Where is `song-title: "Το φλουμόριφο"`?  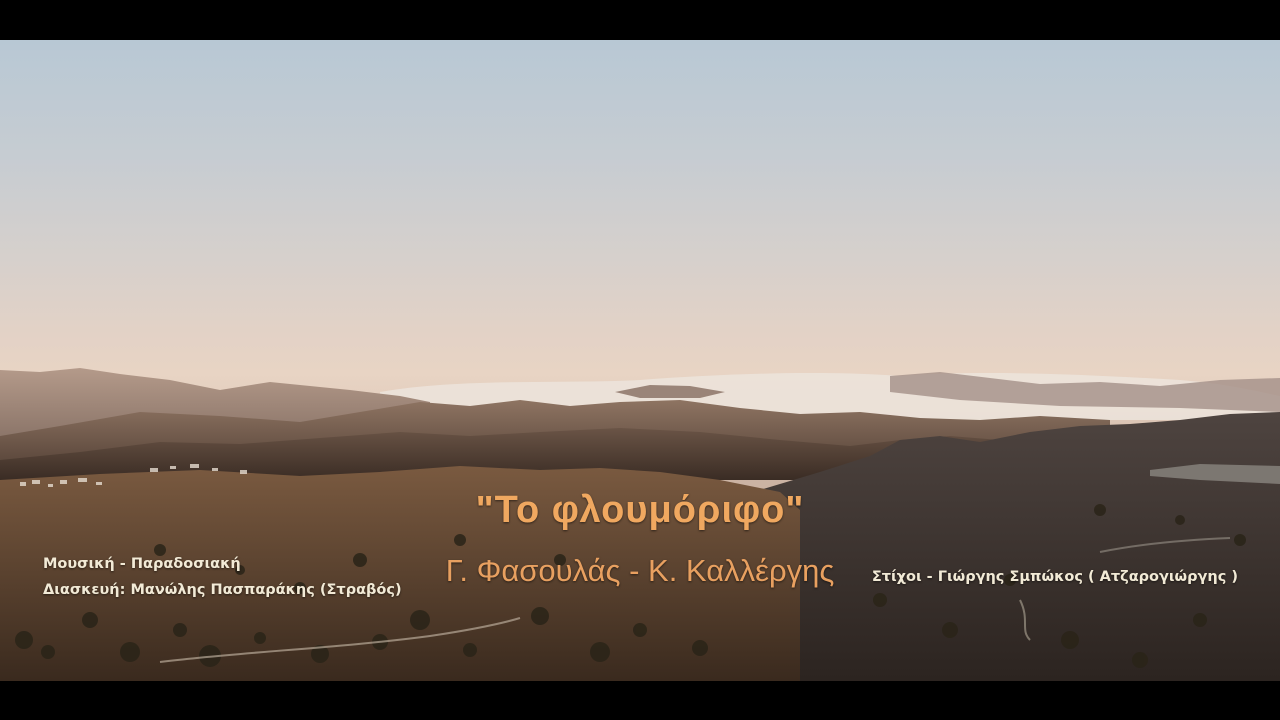
song-title: "Το φλουμόριφο" is located at coordinates (640, 510).